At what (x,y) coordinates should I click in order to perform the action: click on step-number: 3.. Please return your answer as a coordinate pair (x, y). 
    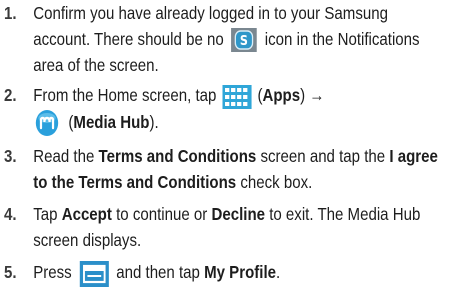
    Looking at the image, I should click on (10, 156).